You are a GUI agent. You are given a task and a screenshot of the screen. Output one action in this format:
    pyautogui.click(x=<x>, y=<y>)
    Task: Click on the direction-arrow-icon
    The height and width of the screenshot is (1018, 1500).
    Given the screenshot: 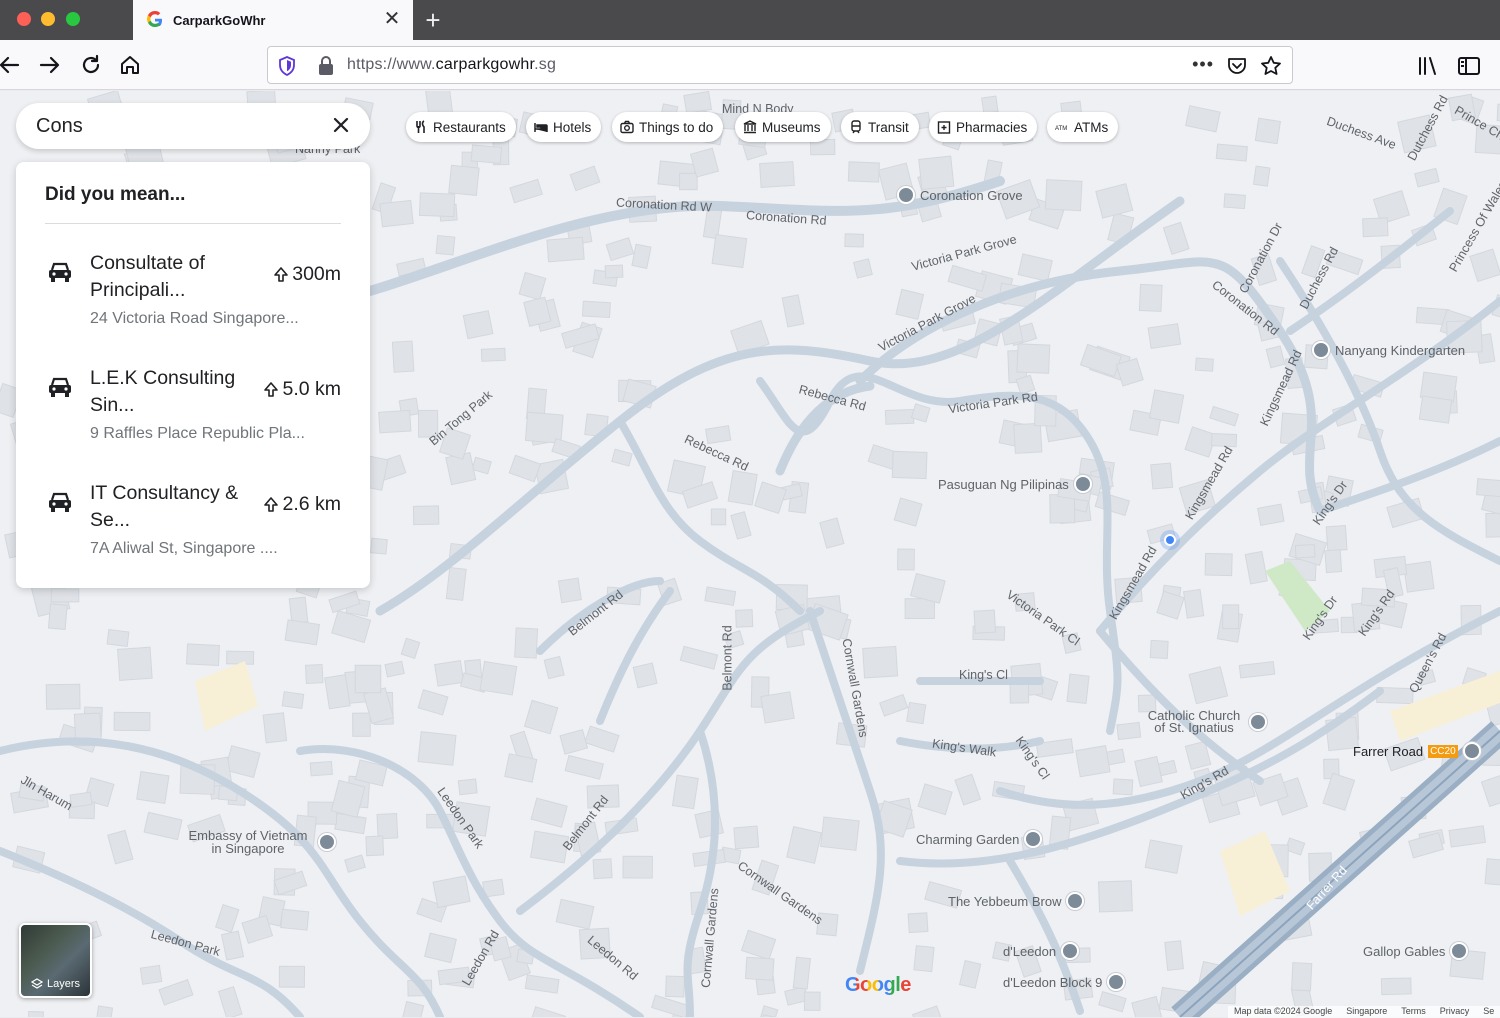 What is the action you would take?
    pyautogui.click(x=271, y=389)
    